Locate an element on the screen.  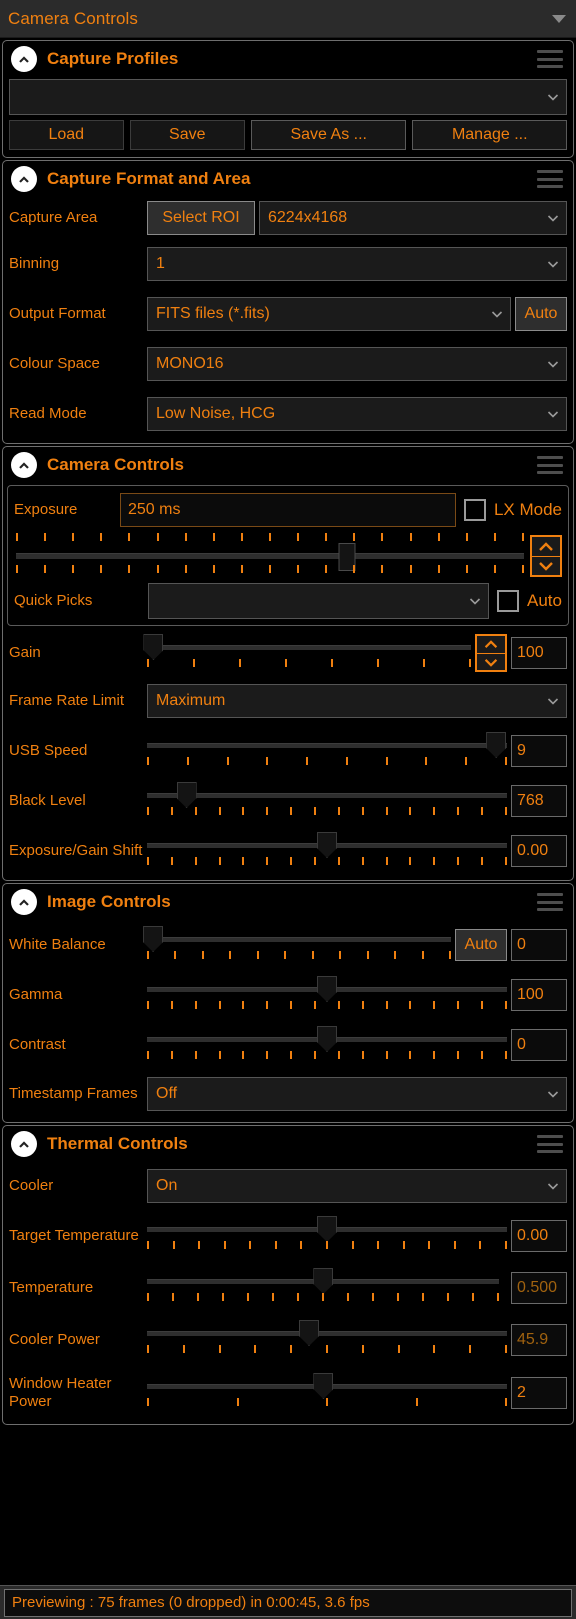
gain-spinner is located at coordinates (491, 653).